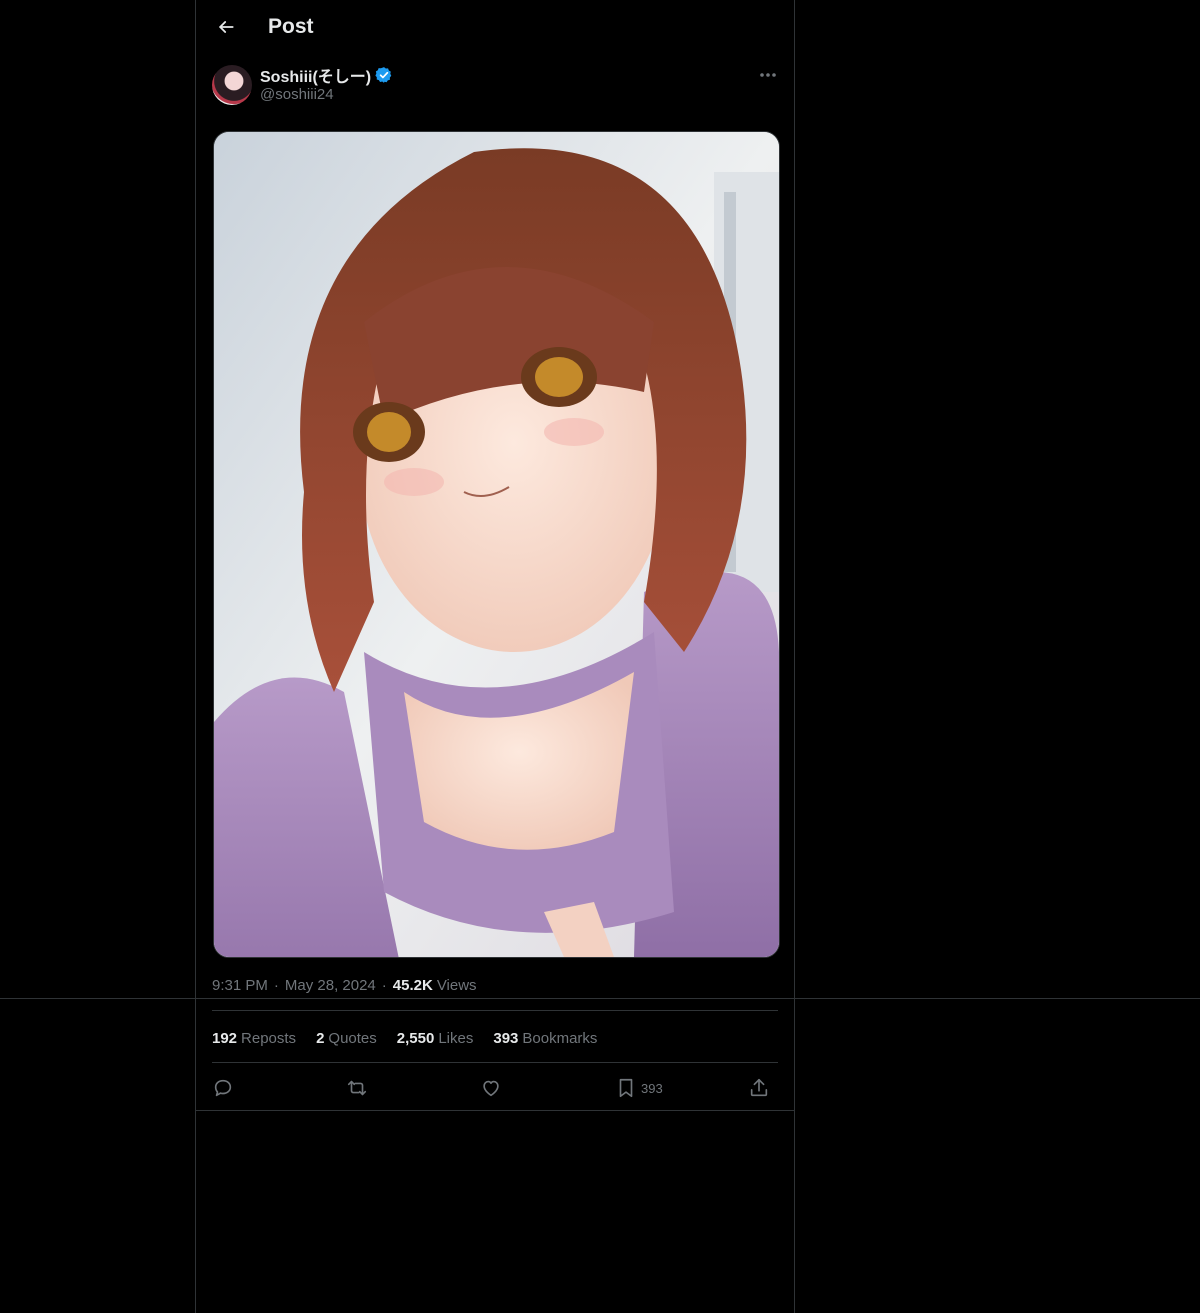 This screenshot has width=1200, height=1313. I want to click on post-time: 9:31 PM, so click(240, 985).